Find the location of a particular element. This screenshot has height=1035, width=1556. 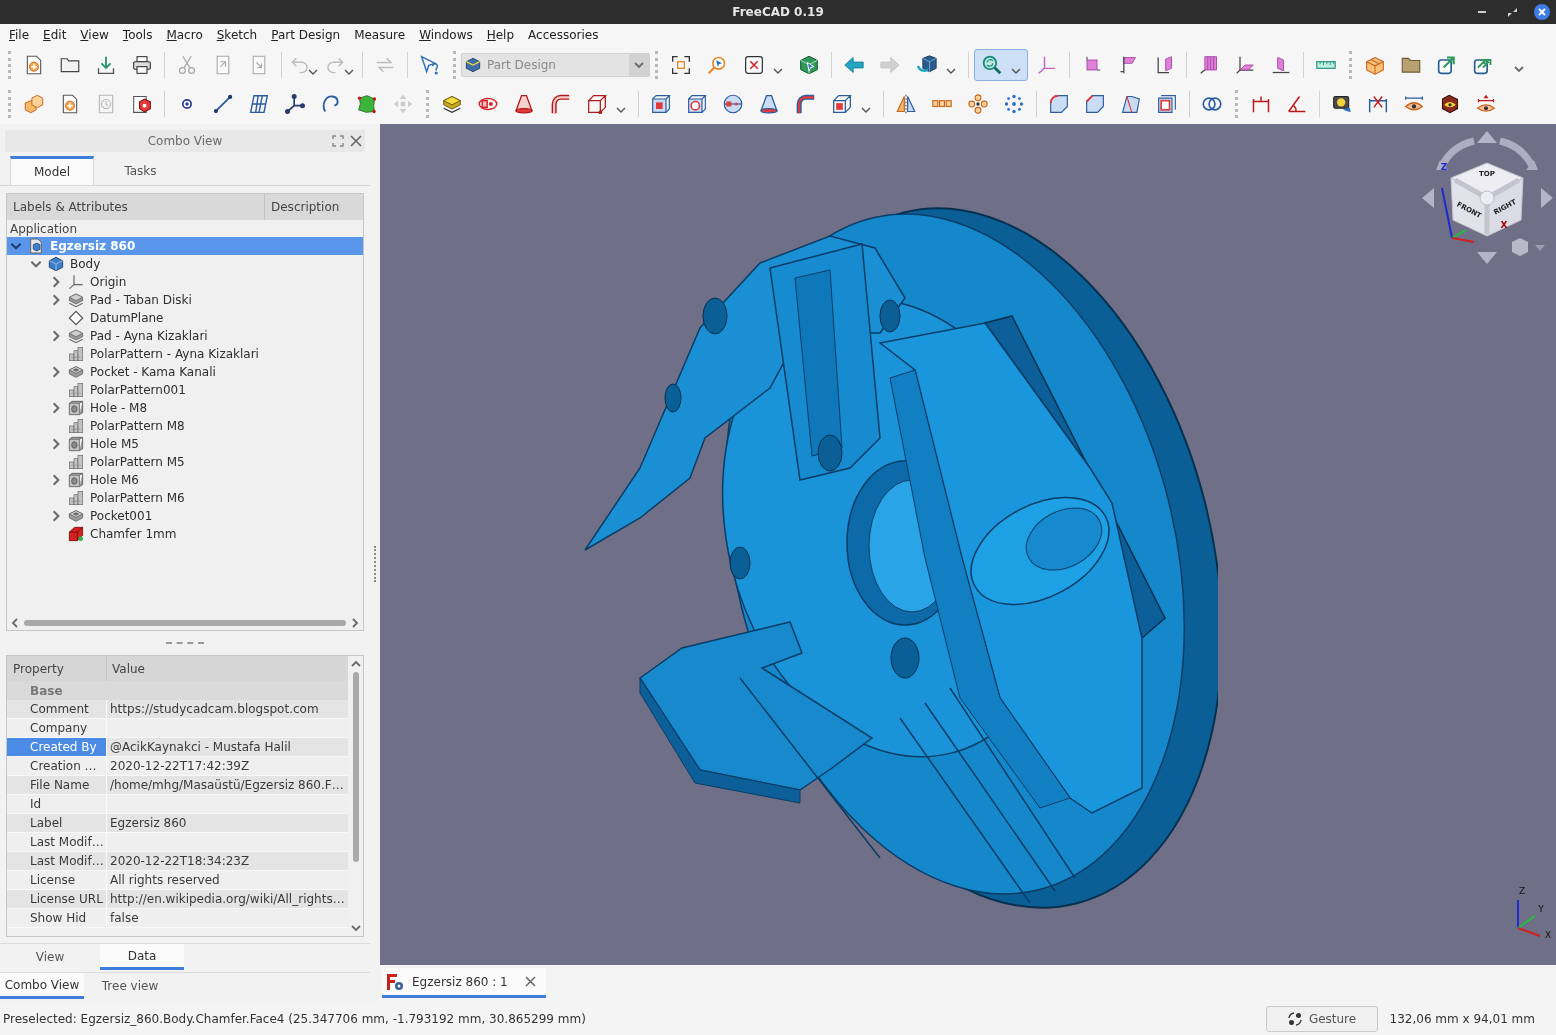

menu-item: Measure is located at coordinates (380, 35).